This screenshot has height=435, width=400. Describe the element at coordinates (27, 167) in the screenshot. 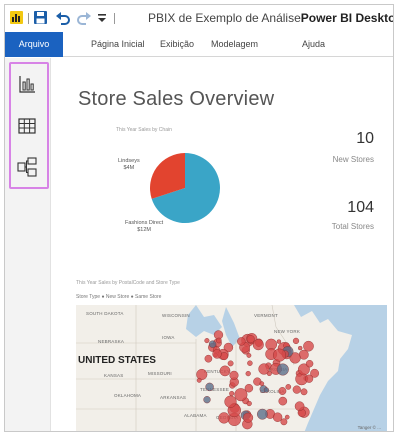

I see `relationships-icon` at that location.